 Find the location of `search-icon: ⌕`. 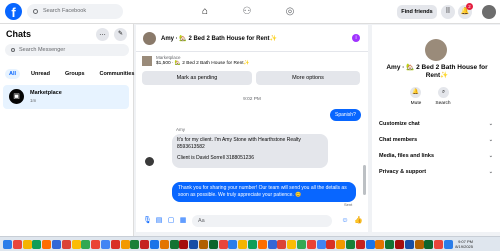

search-icon: ⌕ is located at coordinates (443, 92).